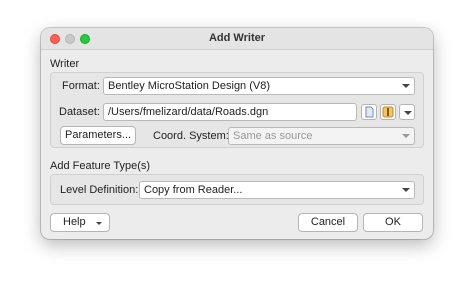 The width and height of the screenshot is (474, 296). I want to click on dataset-options-dropdown, so click(407, 112).